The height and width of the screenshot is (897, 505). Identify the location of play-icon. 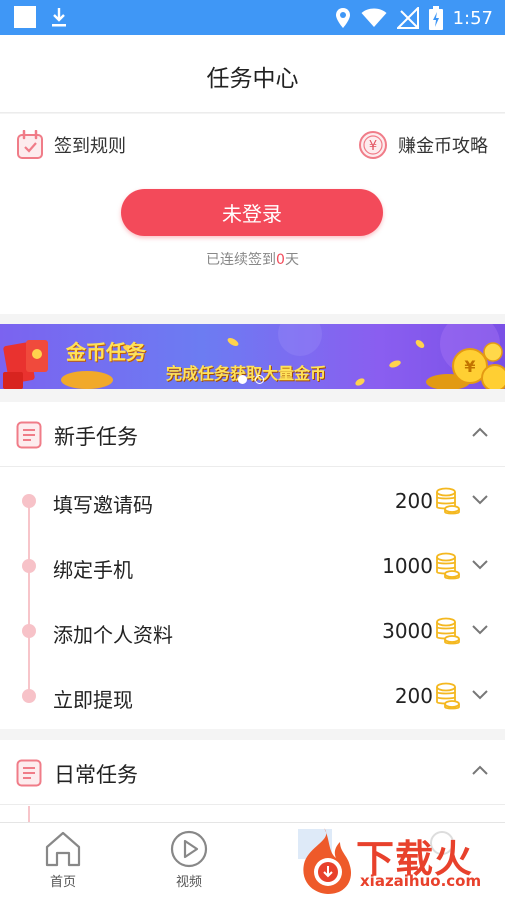
(189, 849).